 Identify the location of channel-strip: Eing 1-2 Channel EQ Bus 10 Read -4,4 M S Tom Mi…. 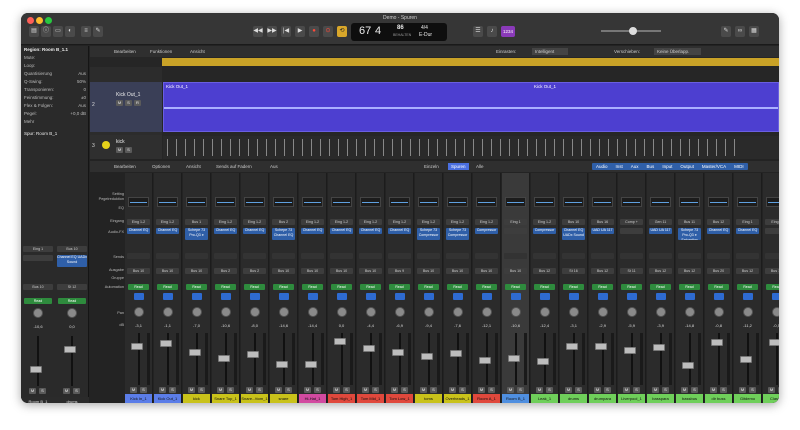
(371, 288).